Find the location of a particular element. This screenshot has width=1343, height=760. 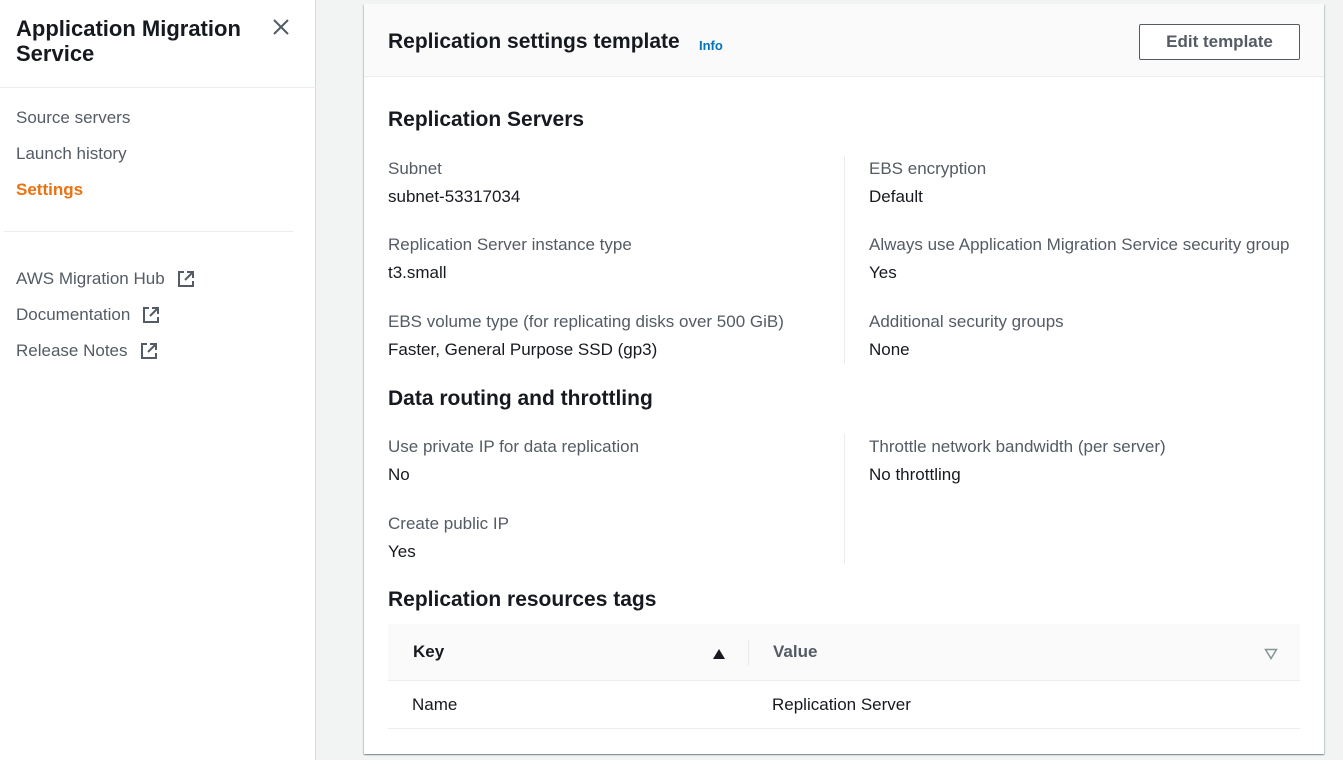

link-documentation: Documentation is located at coordinates (105, 315).